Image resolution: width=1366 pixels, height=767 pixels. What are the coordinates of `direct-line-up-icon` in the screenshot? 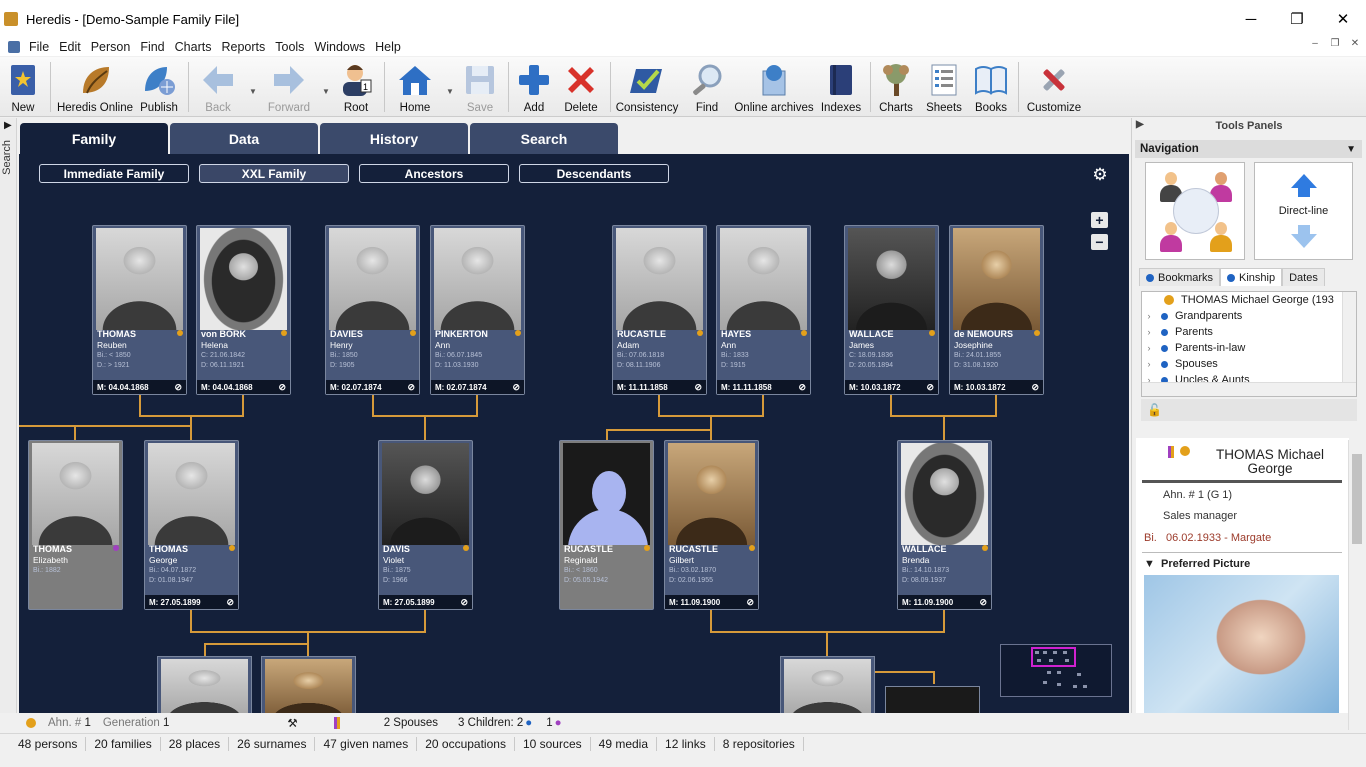 It's located at (1303, 181).